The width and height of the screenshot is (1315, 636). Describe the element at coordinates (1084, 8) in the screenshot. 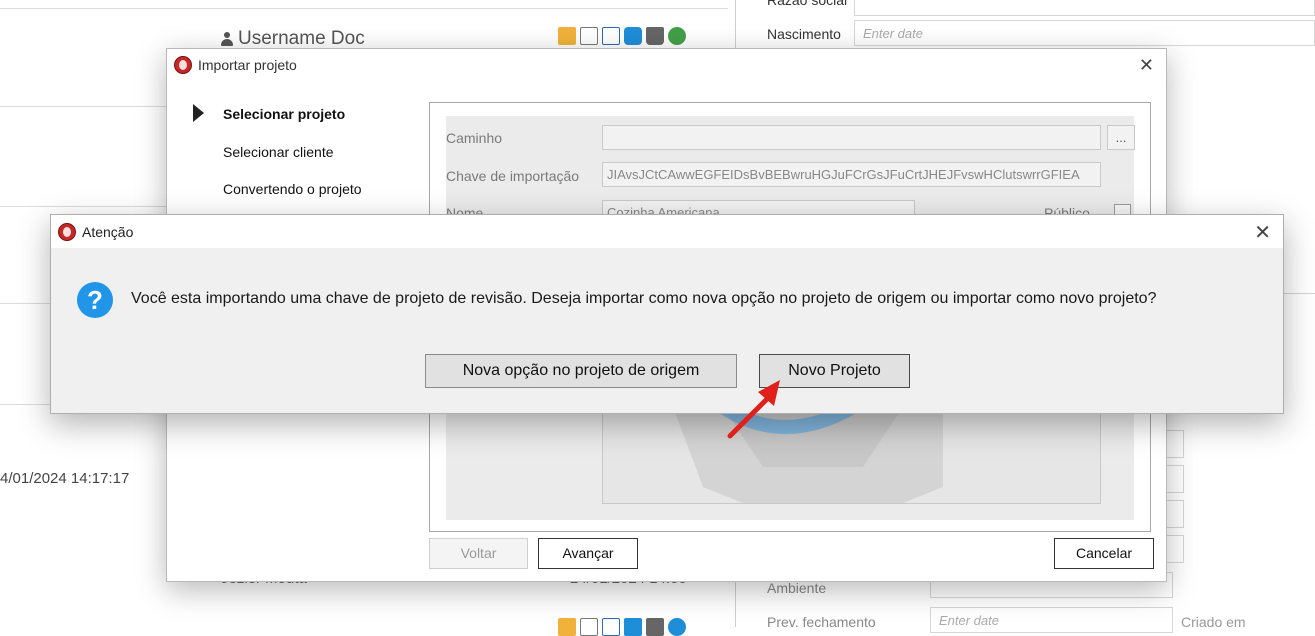

I see `razao-social-input` at that location.